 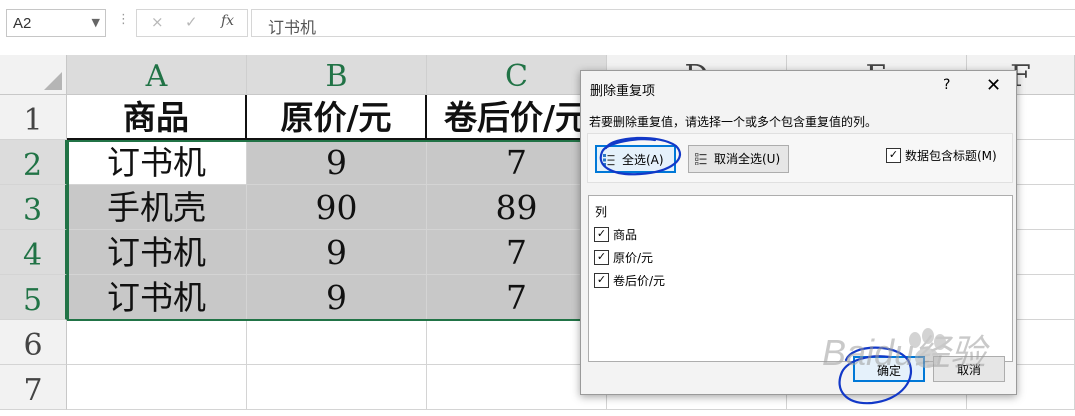 I want to click on table-cell: 90, so click(x=337, y=207).